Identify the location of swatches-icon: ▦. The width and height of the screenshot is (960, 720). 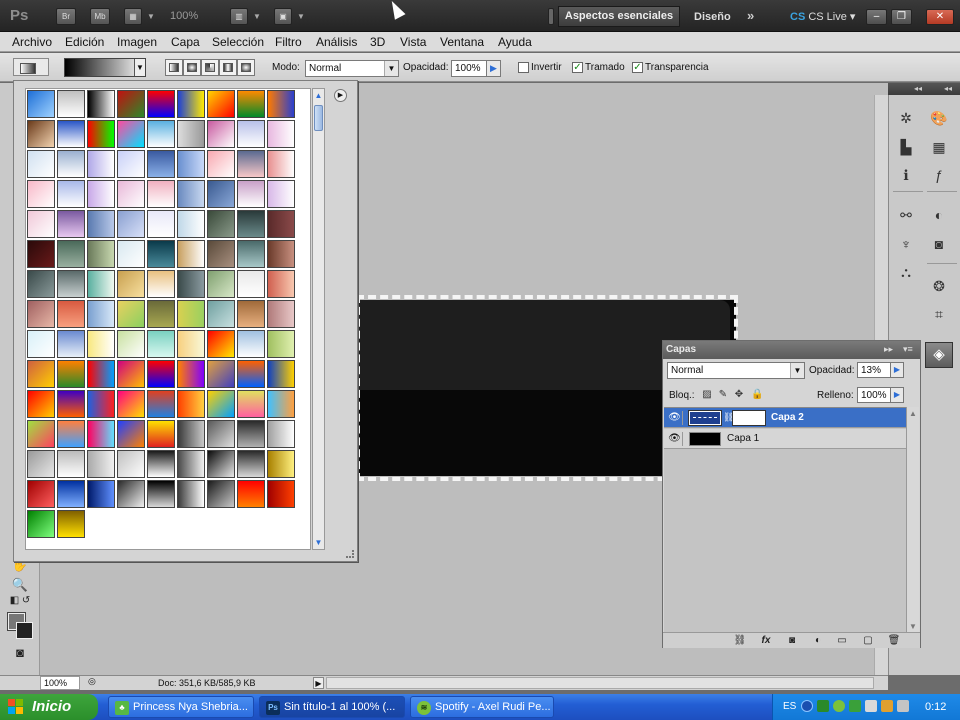
(939, 147).